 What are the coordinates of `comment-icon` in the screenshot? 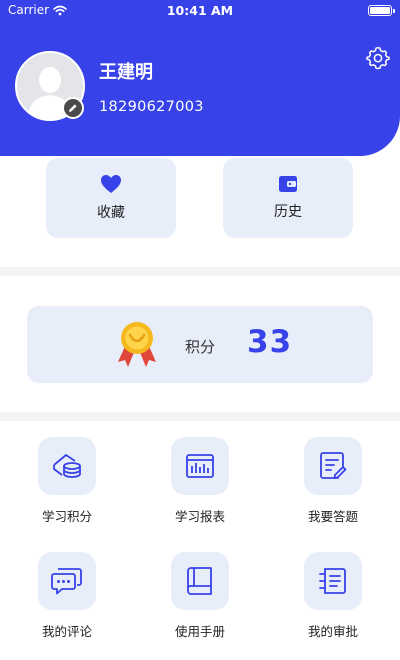 It's located at (66, 581).